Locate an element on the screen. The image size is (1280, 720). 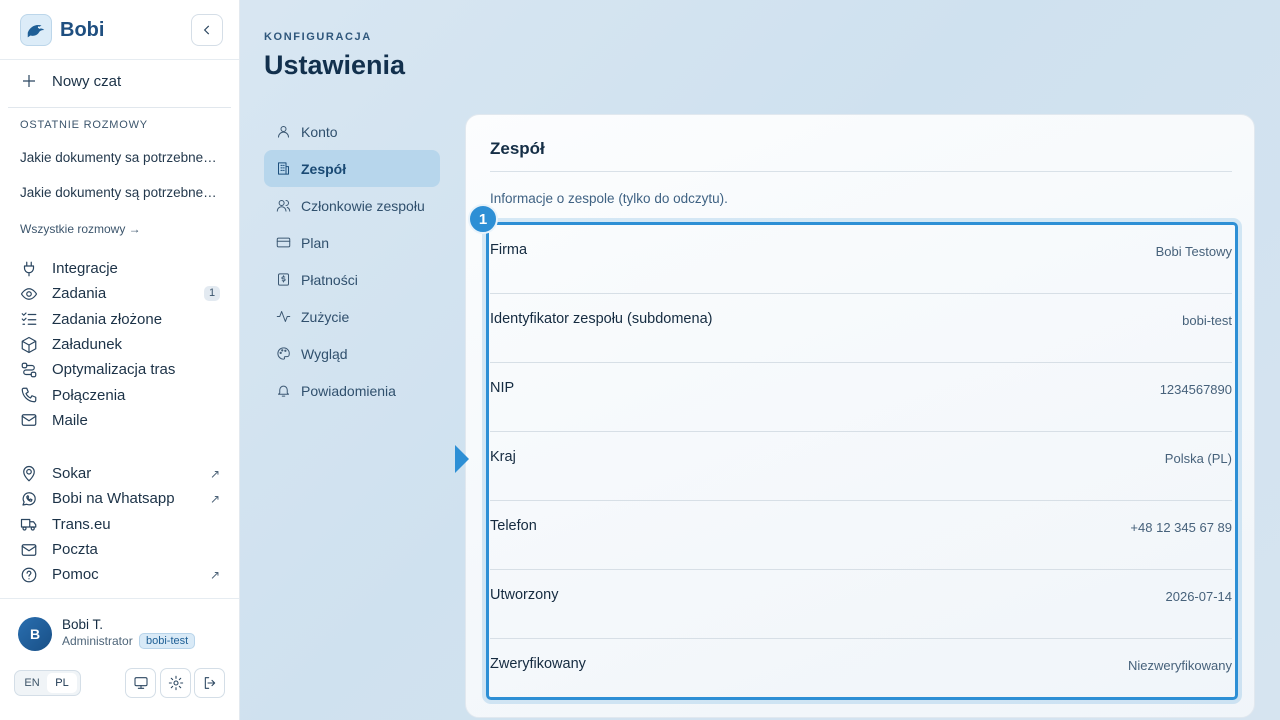
display-button is located at coordinates (140, 683).